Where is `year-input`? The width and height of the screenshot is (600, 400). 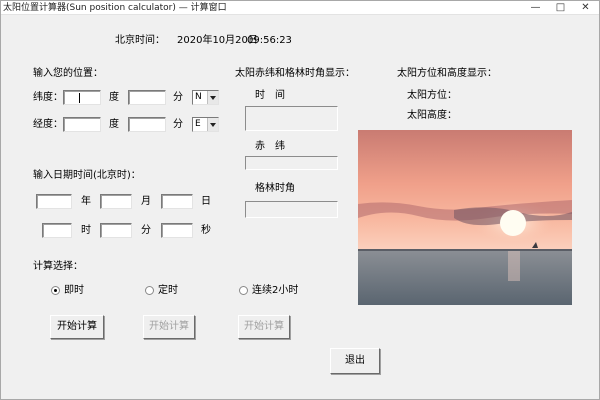
year-input is located at coordinates (54, 201).